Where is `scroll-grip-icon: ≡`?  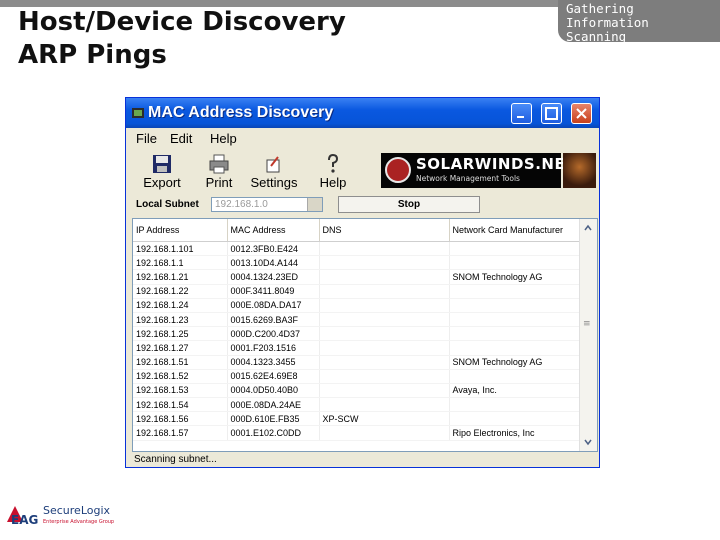
scroll-grip-icon: ≡ is located at coordinates (587, 324).